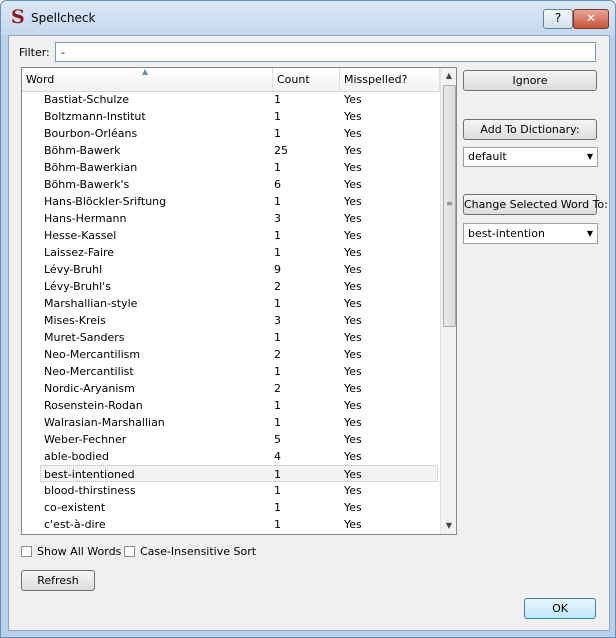  What do you see at coordinates (231, 116) in the screenshot?
I see `table-row: Boltzmann-Institut 1 Yes` at bounding box center [231, 116].